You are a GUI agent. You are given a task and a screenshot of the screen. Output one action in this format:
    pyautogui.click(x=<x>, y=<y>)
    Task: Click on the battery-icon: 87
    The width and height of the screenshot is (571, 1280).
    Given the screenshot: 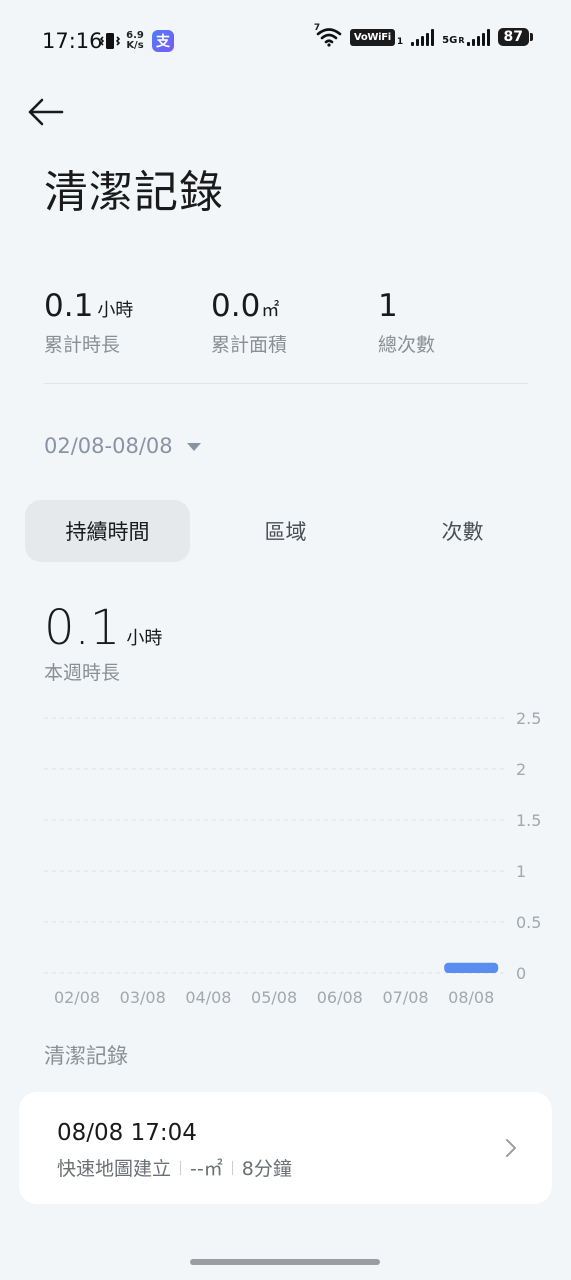 What is the action you would take?
    pyautogui.click(x=515, y=37)
    